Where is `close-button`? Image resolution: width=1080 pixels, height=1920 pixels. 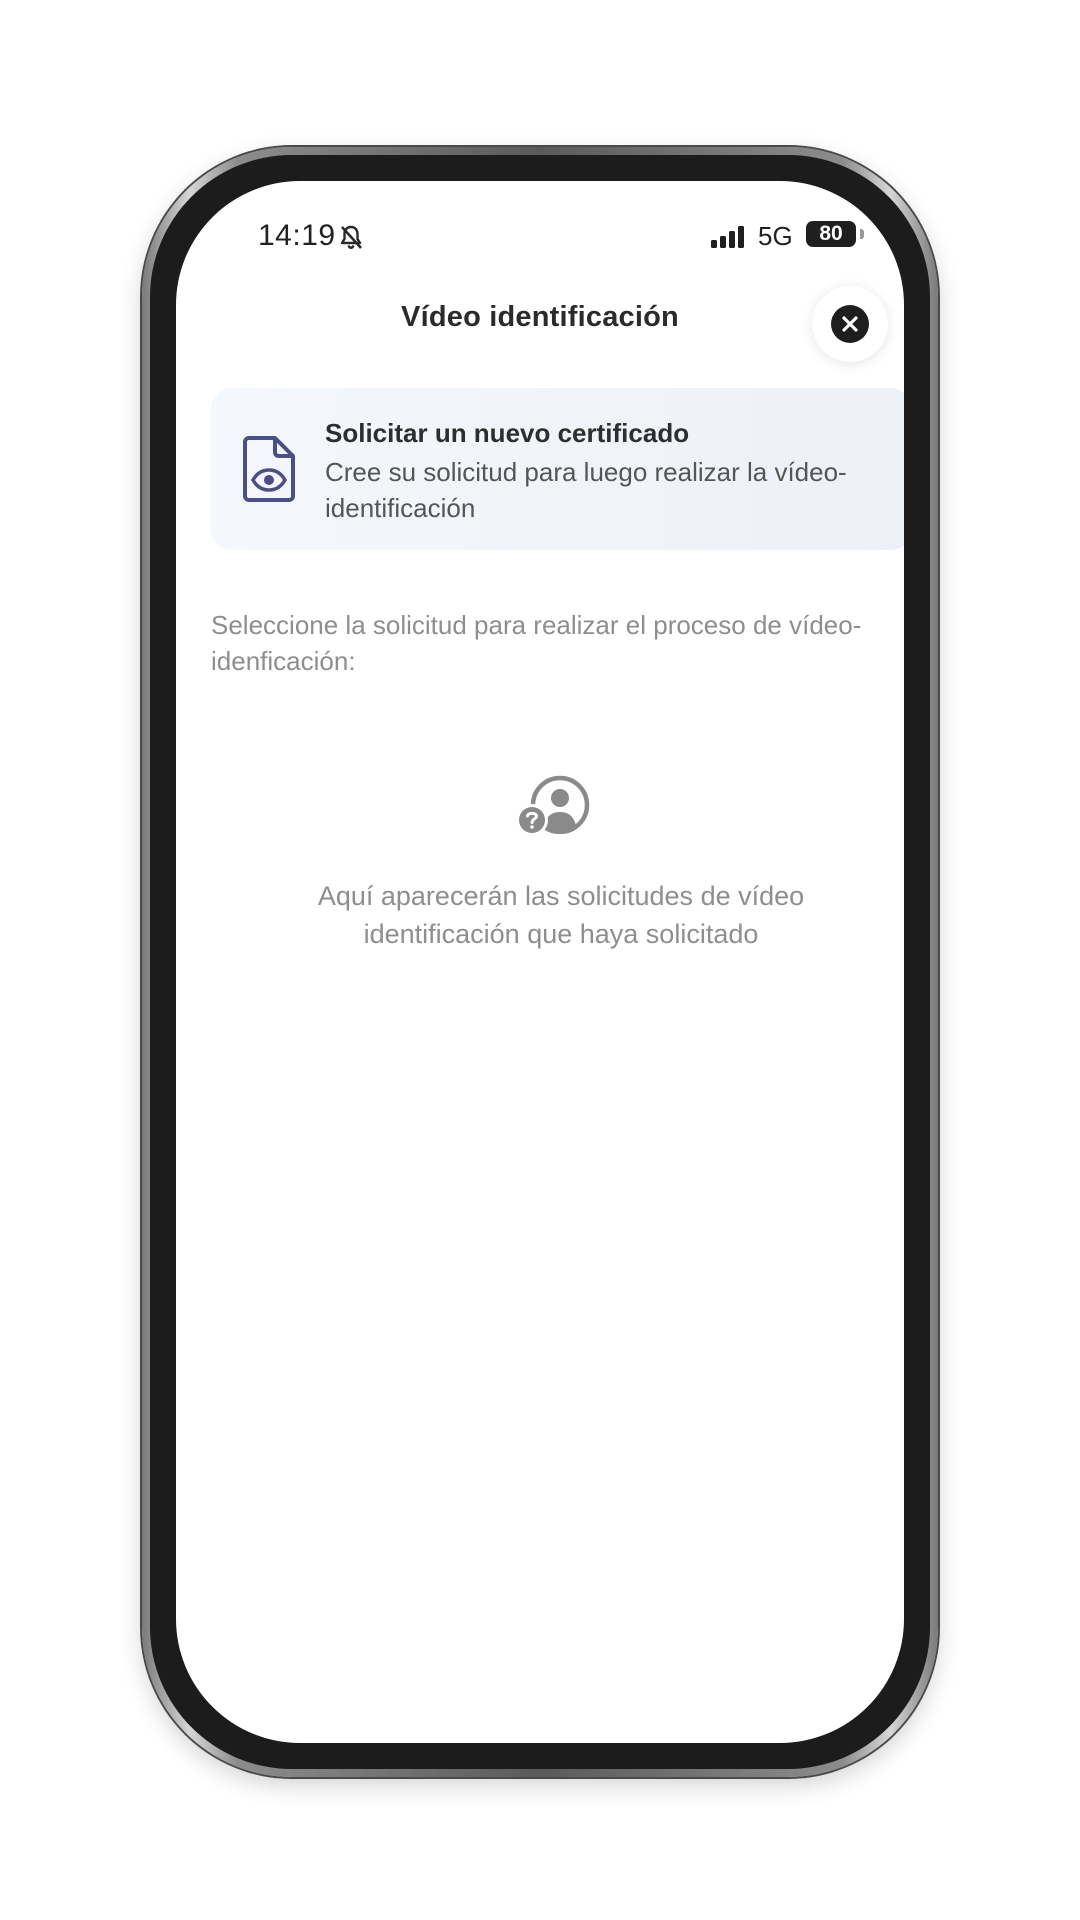 close-button is located at coordinates (850, 324).